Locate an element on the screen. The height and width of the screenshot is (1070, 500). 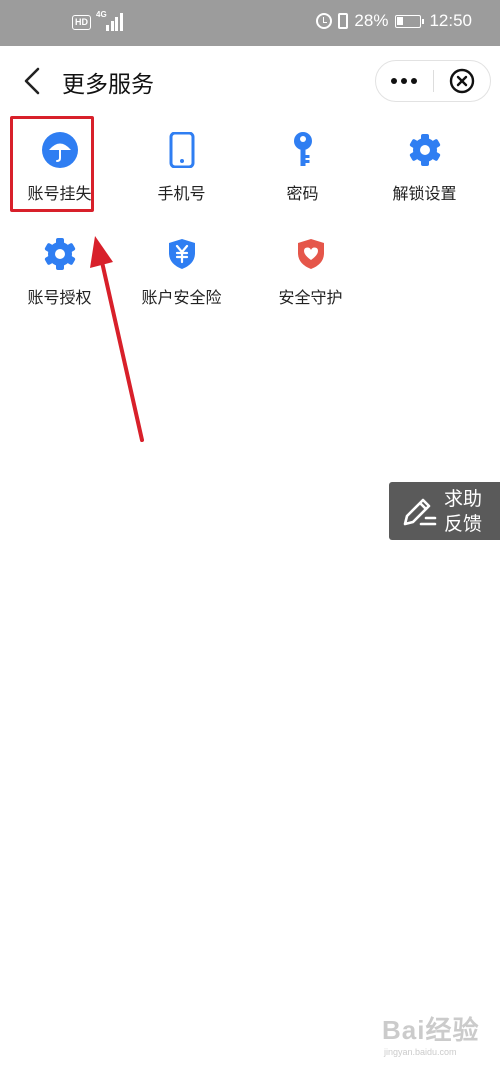
help-feedback-button: 求助 反馈 is located at coordinates (444, 511).